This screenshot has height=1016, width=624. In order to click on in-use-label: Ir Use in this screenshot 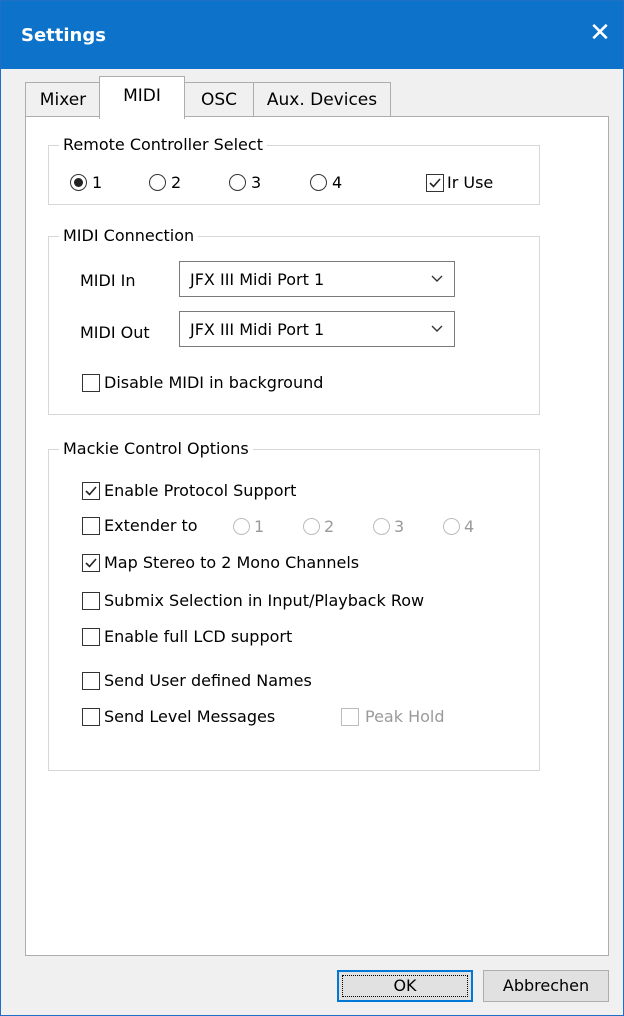, I will do `click(470, 182)`.